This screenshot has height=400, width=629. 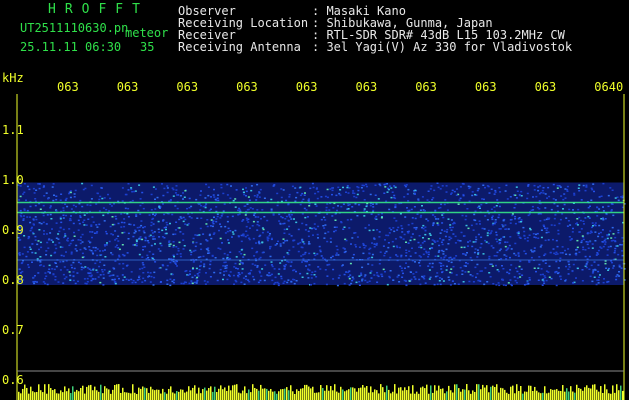 I want to click on x-tick-label: 063, so click(x=68, y=87).